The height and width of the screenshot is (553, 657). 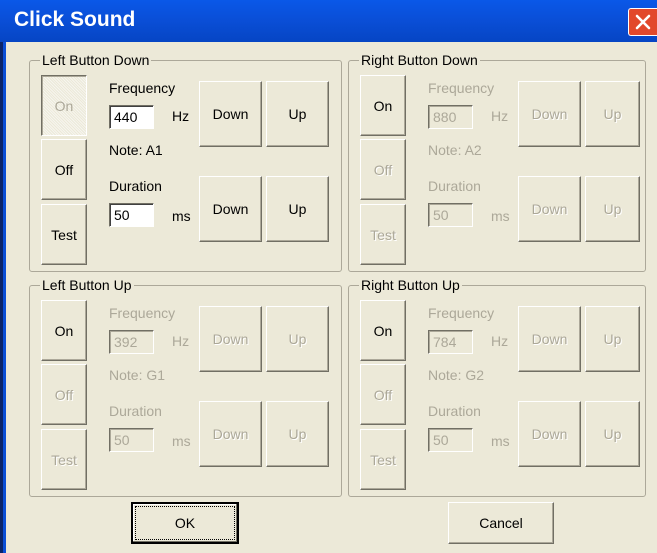 What do you see at coordinates (410, 285) in the screenshot?
I see `group-label: Right Button Up` at bounding box center [410, 285].